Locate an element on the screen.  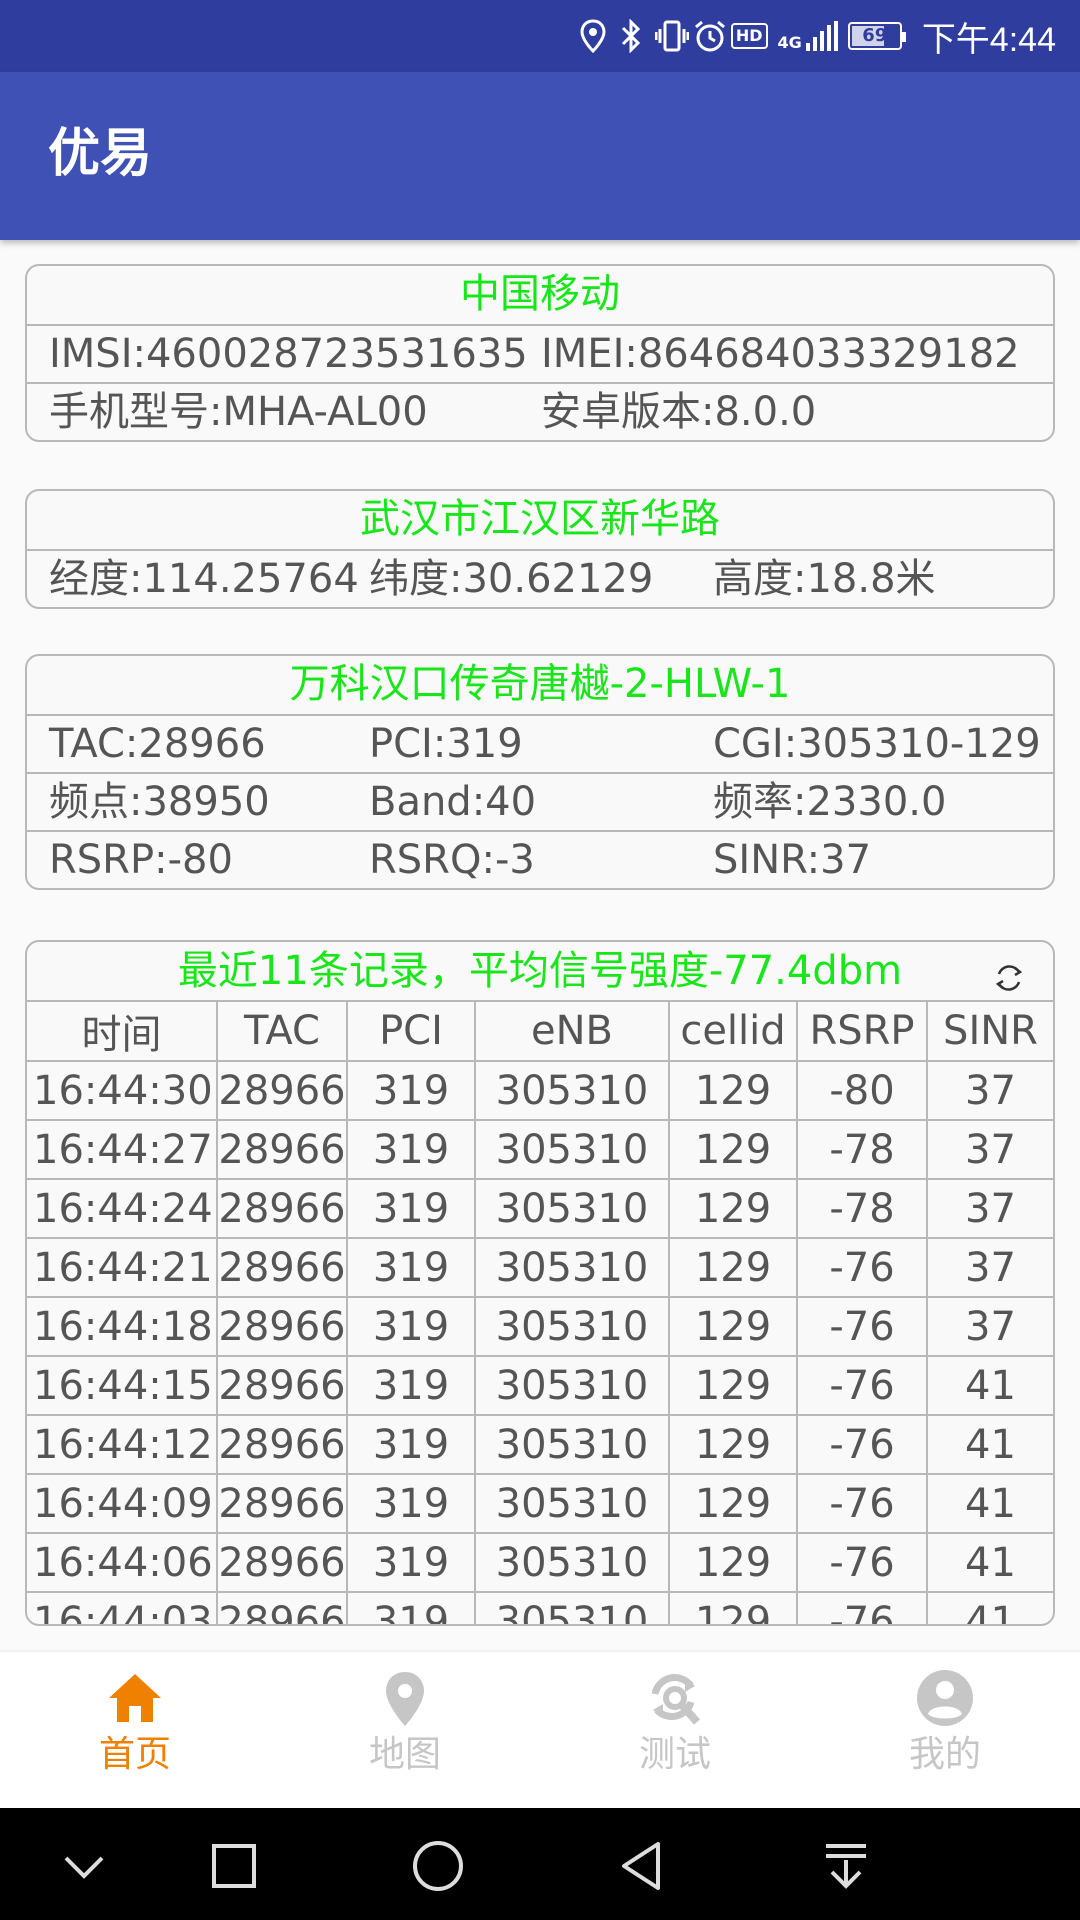
battery-level: 69 is located at coordinates (875, 35).